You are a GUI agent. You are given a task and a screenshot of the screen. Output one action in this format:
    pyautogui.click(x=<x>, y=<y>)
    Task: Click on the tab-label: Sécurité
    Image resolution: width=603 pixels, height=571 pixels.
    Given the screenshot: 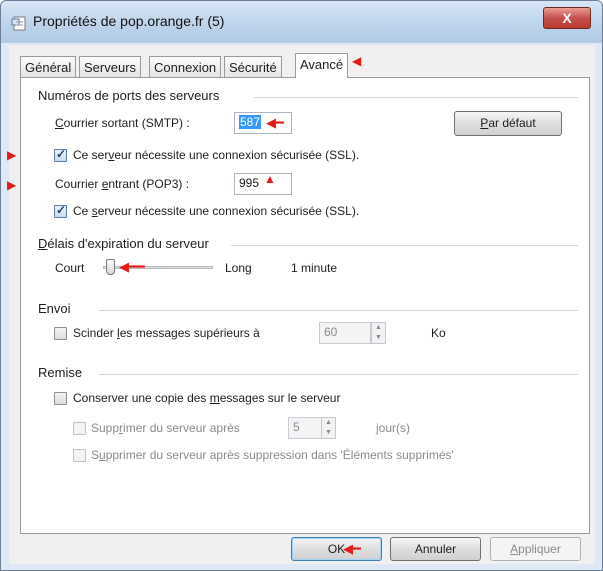 What is the action you would take?
    pyautogui.click(x=253, y=67)
    